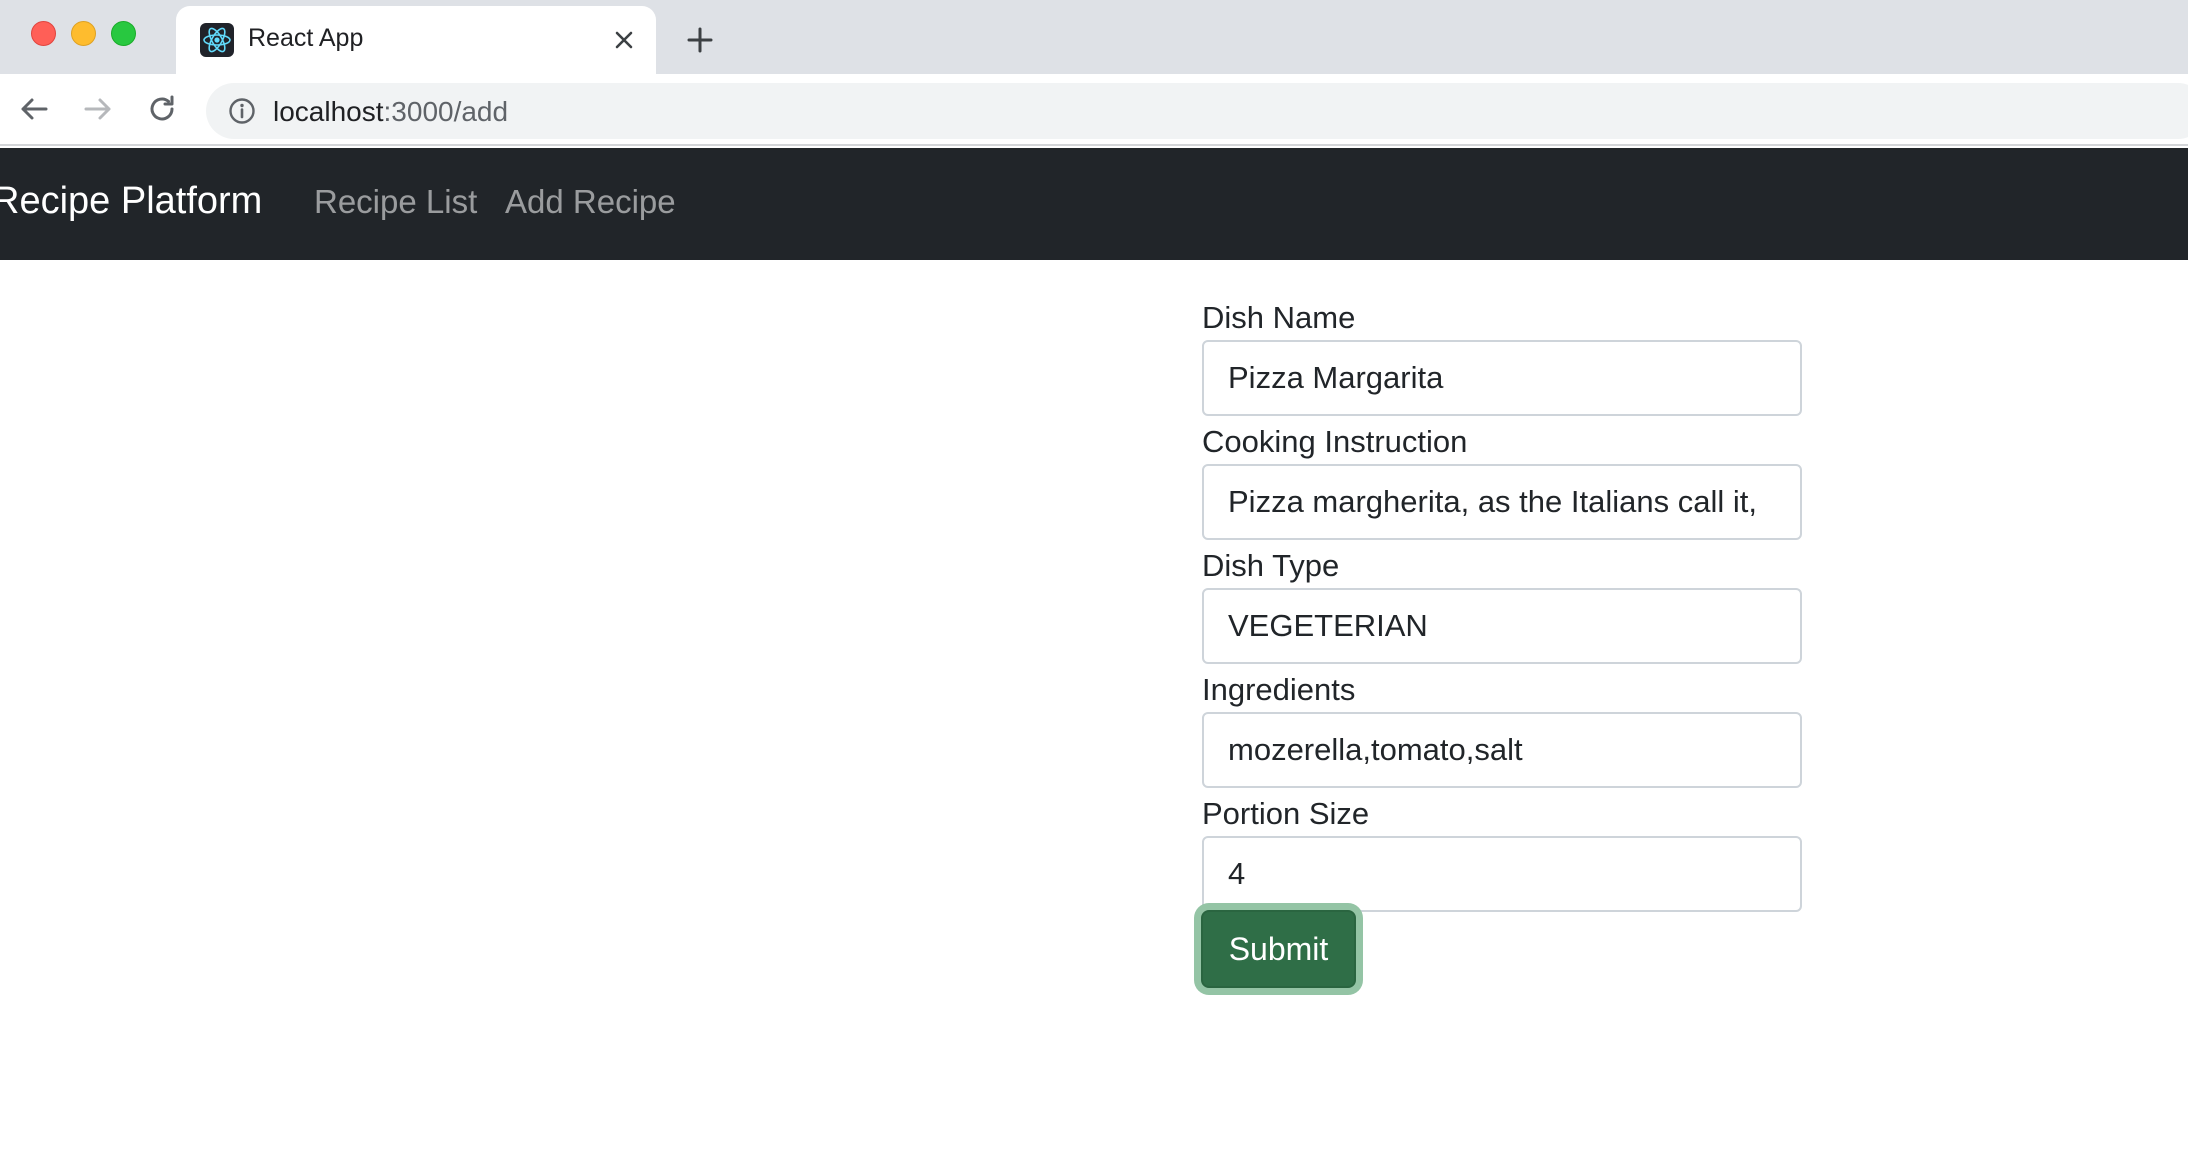  I want to click on browser-toolbar: localhost:3000/add, so click(1094, 110).